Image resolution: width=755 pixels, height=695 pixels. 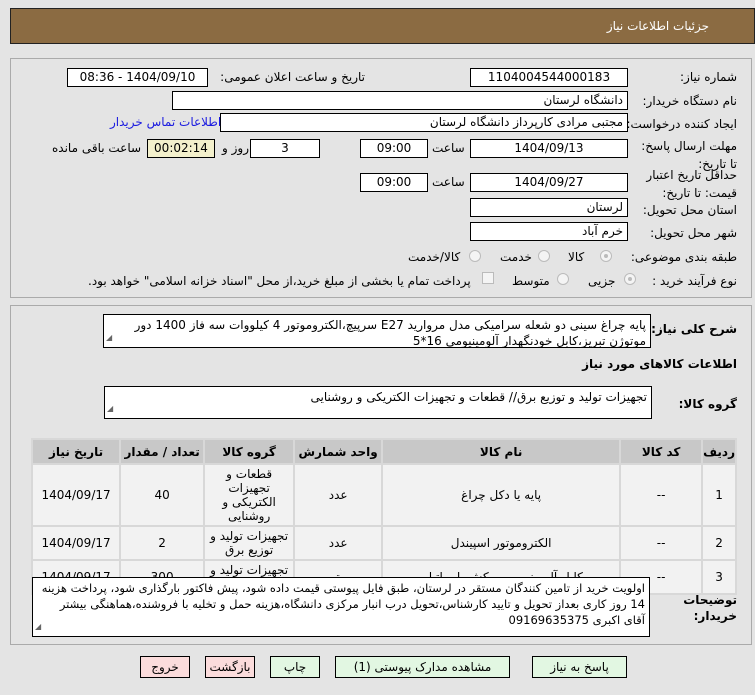 I want to click on category-radio-service, so click(x=544, y=256).